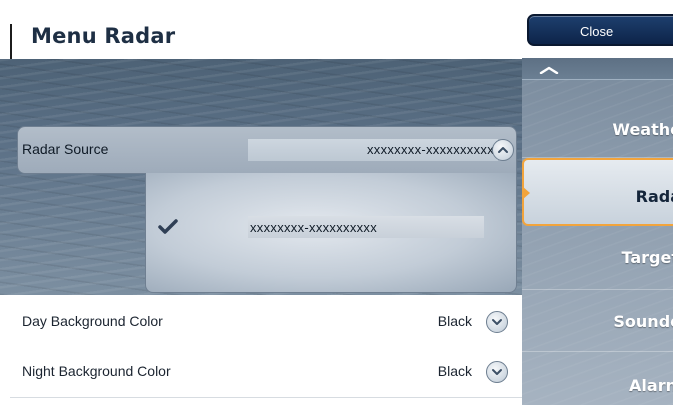 The image size is (673, 405). I want to click on radar-source-value-field: xxxxxxxx-xxxxxxxxxx, so click(373, 150).